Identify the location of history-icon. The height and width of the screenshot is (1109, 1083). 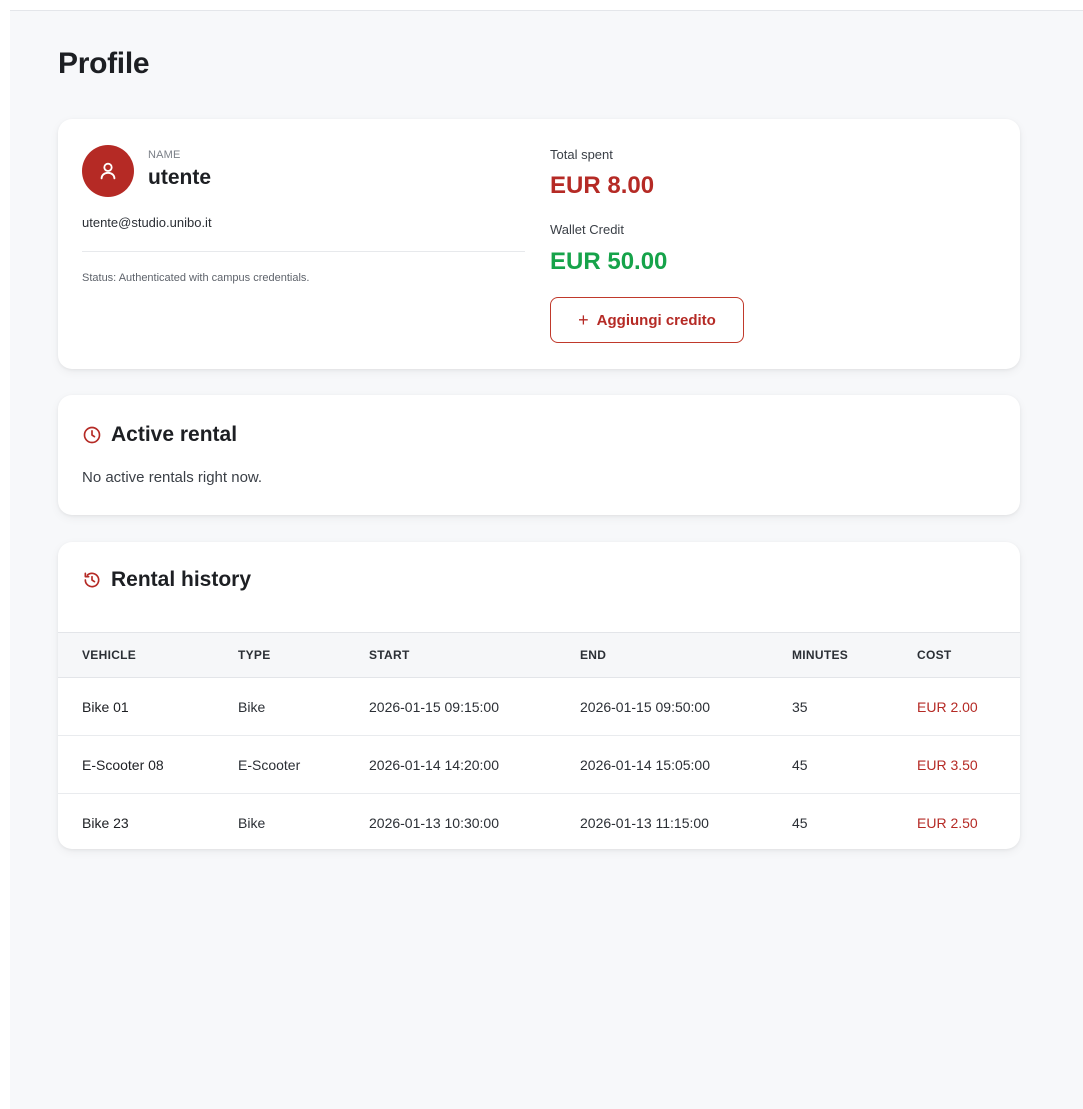
(92, 580).